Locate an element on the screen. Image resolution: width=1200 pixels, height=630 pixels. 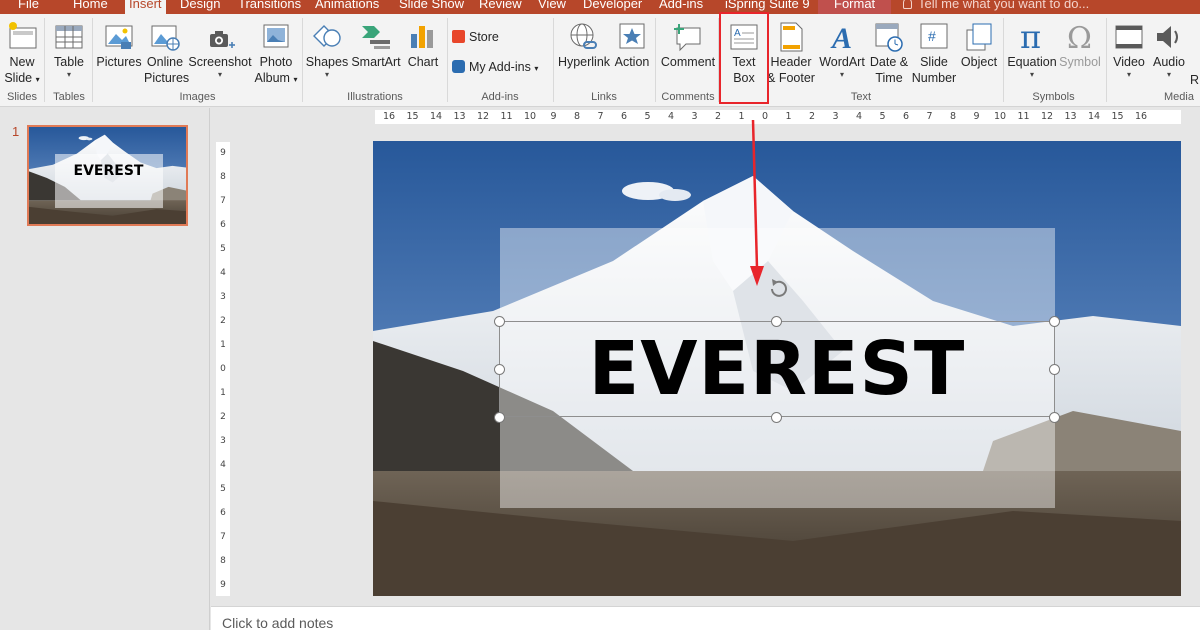
resize-handle-bottom-left is located at coordinates (499, 417).